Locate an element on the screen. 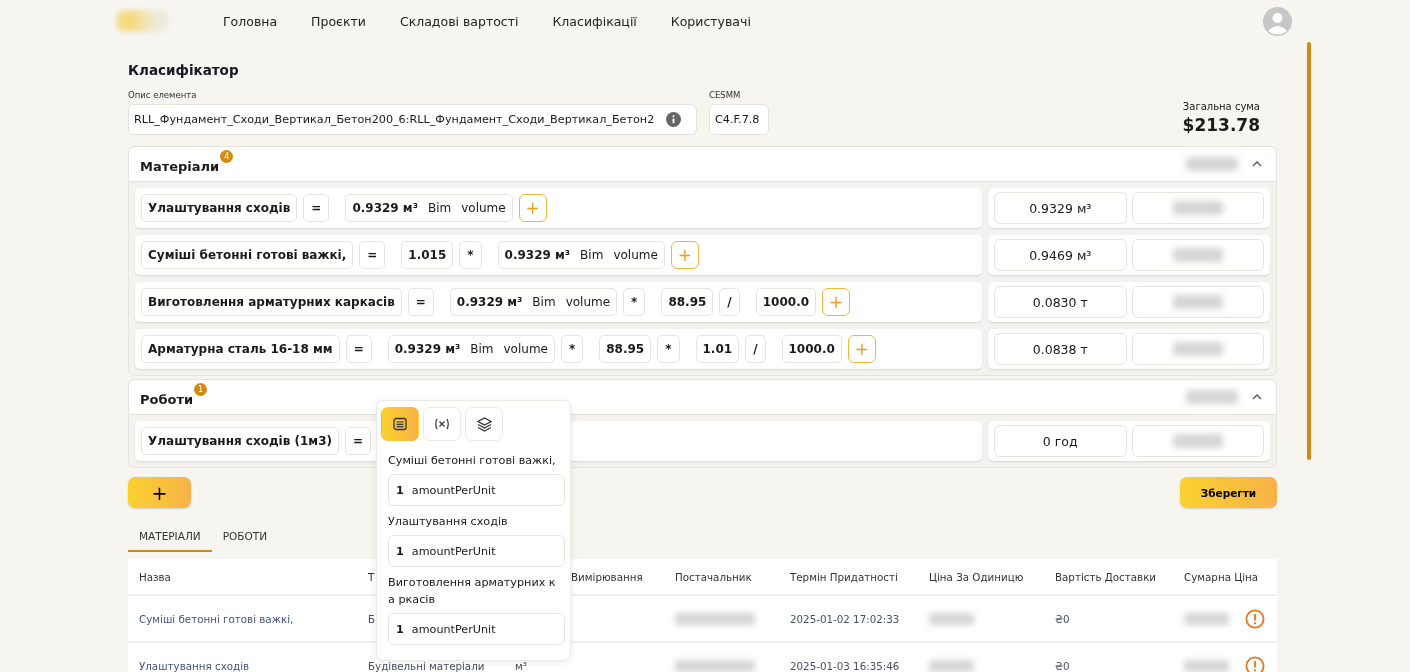 The image size is (1410, 672). item-name: Виготовлення арматурних каркасів is located at coordinates (271, 302).